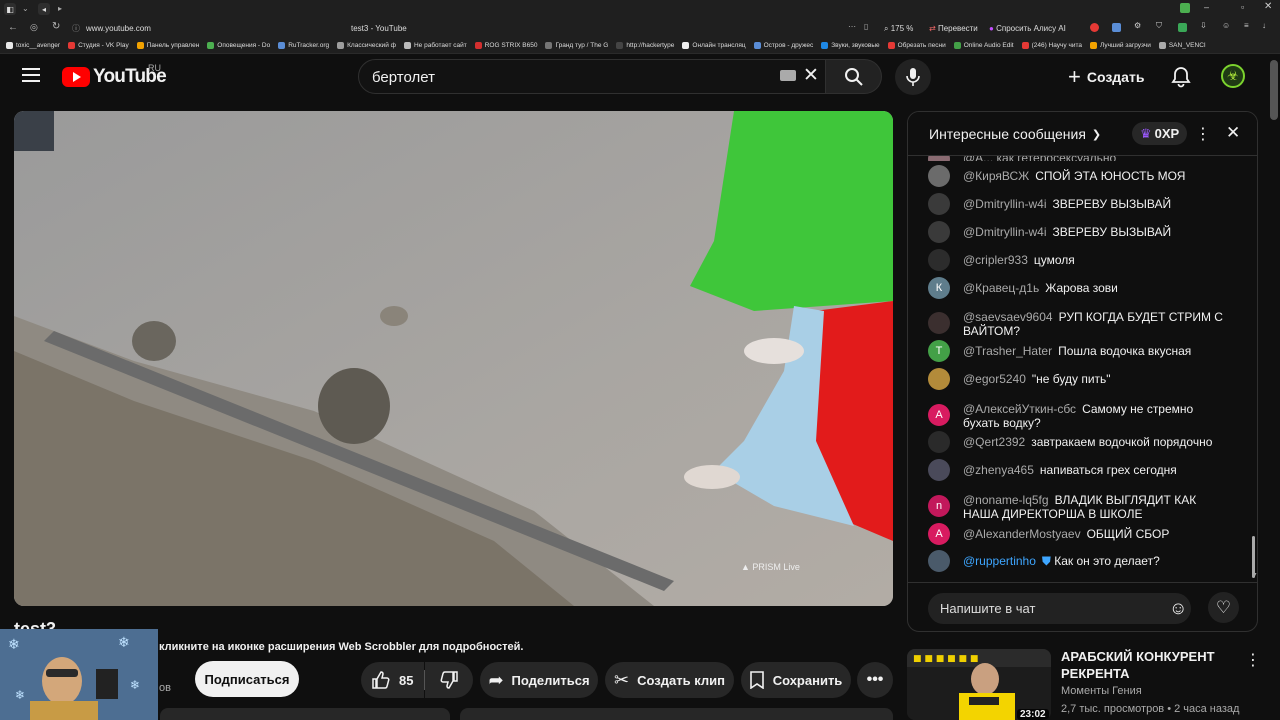 The width and height of the screenshot is (1280, 720). Describe the element at coordinates (1027, 28) in the screenshot. I see `ask-alice-button: ● Спросить Алису AI` at that location.